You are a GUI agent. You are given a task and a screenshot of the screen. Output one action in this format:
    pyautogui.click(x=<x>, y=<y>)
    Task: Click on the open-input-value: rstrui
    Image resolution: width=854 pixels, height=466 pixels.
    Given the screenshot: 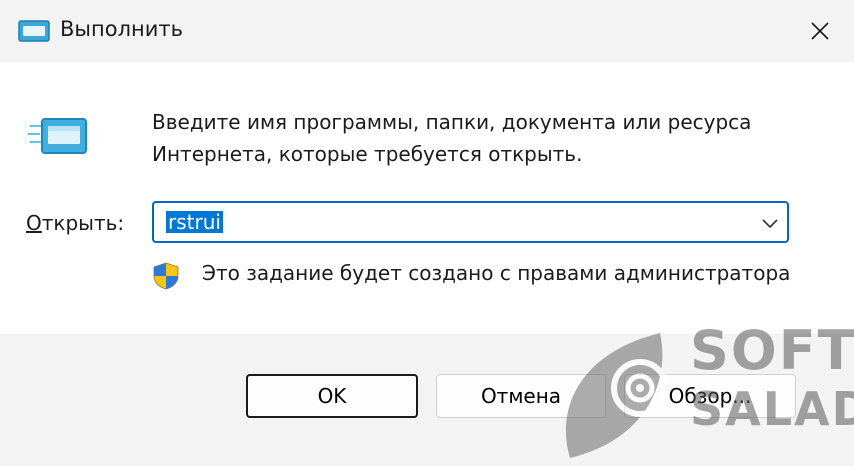 What is the action you would take?
    pyautogui.click(x=194, y=222)
    